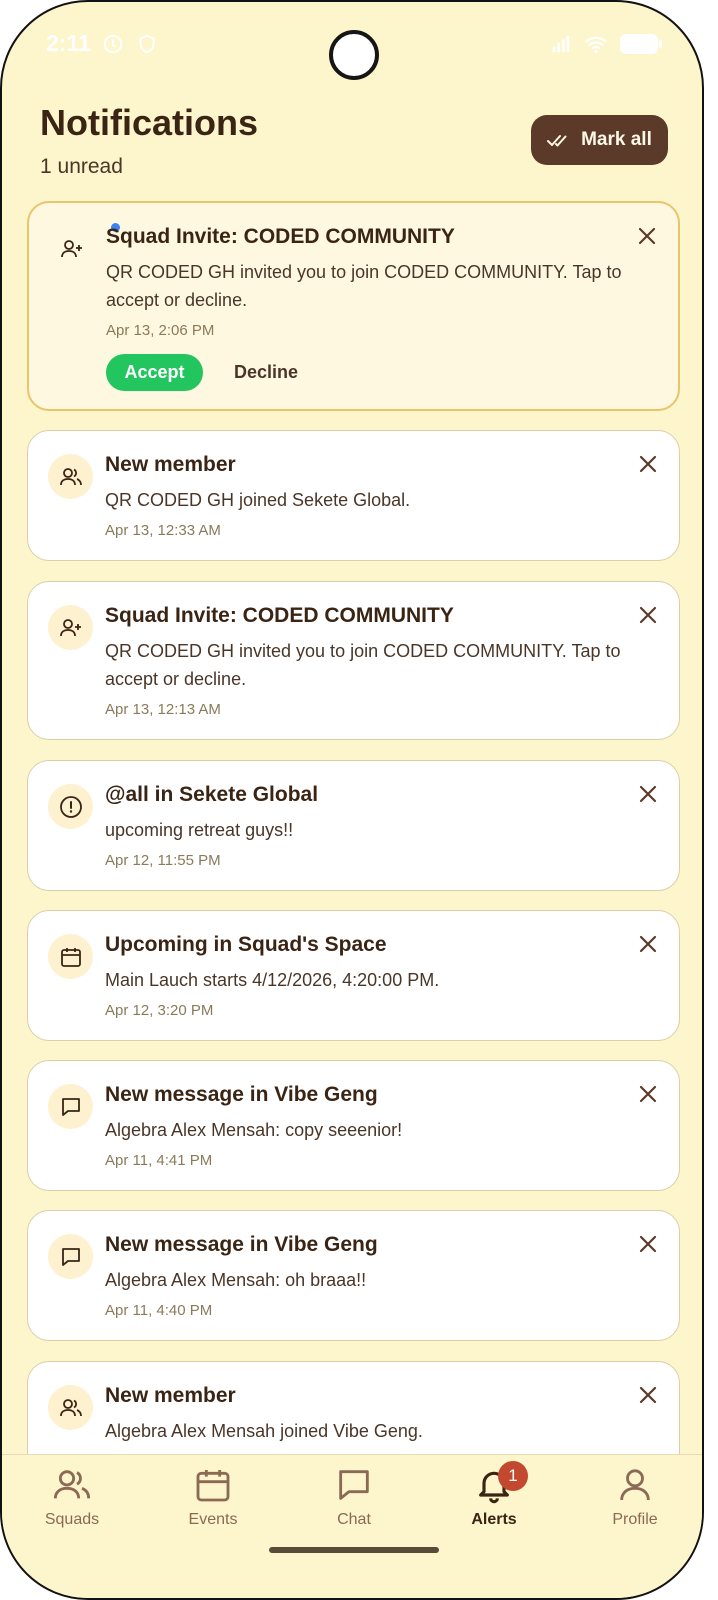 The height and width of the screenshot is (1600, 718). Describe the element at coordinates (163, 530) in the screenshot. I see `notification-time: Apr 13, 12:33 AM` at that location.